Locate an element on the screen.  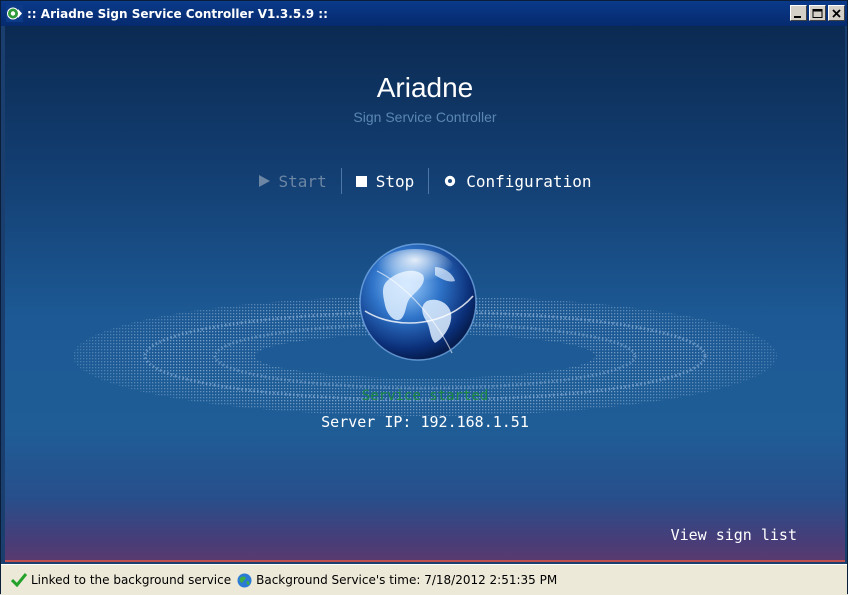
stop-icon is located at coordinates (361, 181).